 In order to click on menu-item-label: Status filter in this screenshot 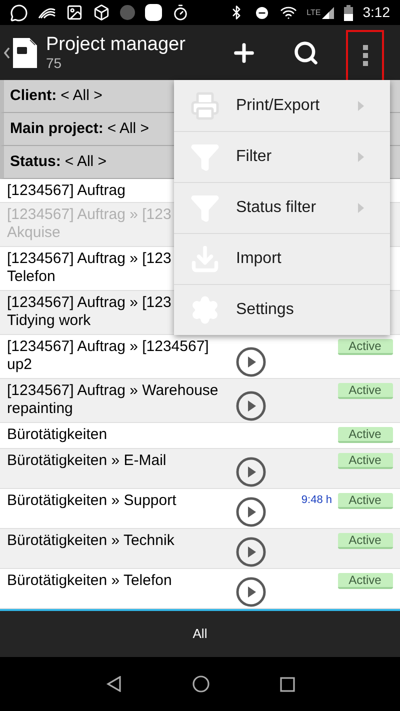, I will do `click(277, 208)`.